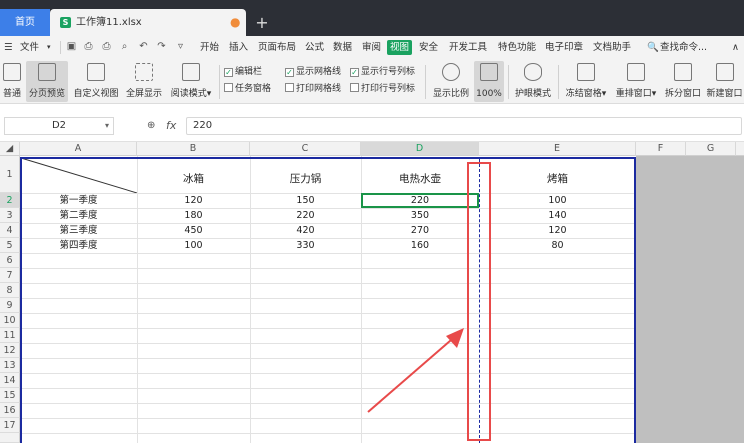 This screenshot has height=443, width=744. Describe the element at coordinates (180, 46) in the screenshot. I see `customize-icon: ▿` at that location.